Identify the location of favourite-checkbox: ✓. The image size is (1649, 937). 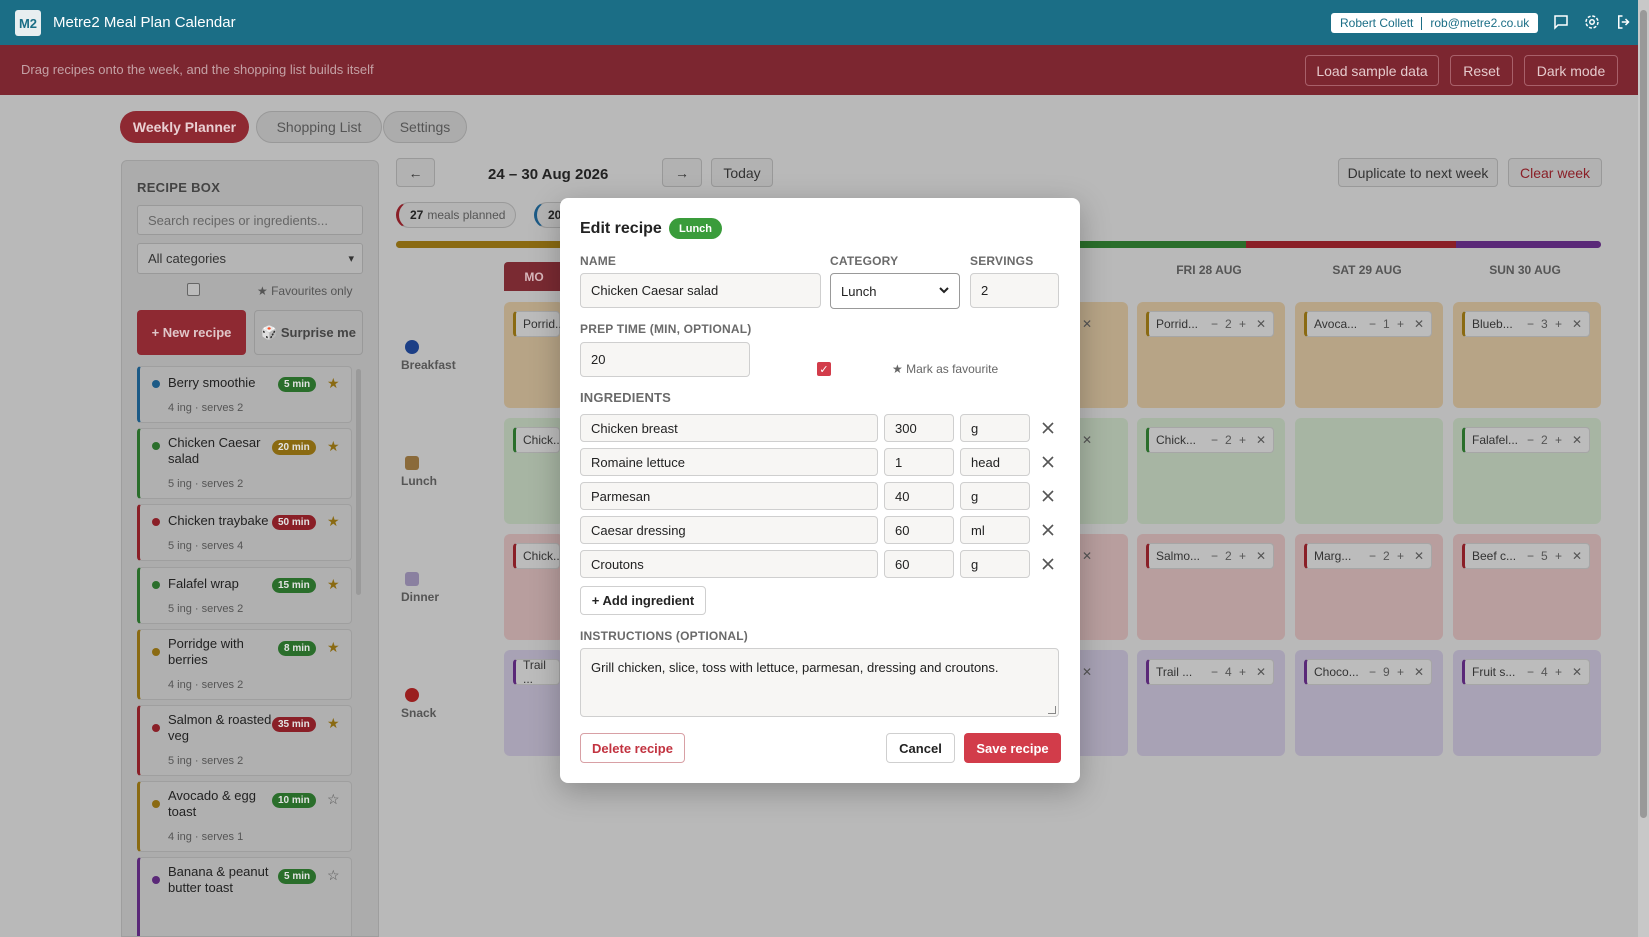
(824, 369).